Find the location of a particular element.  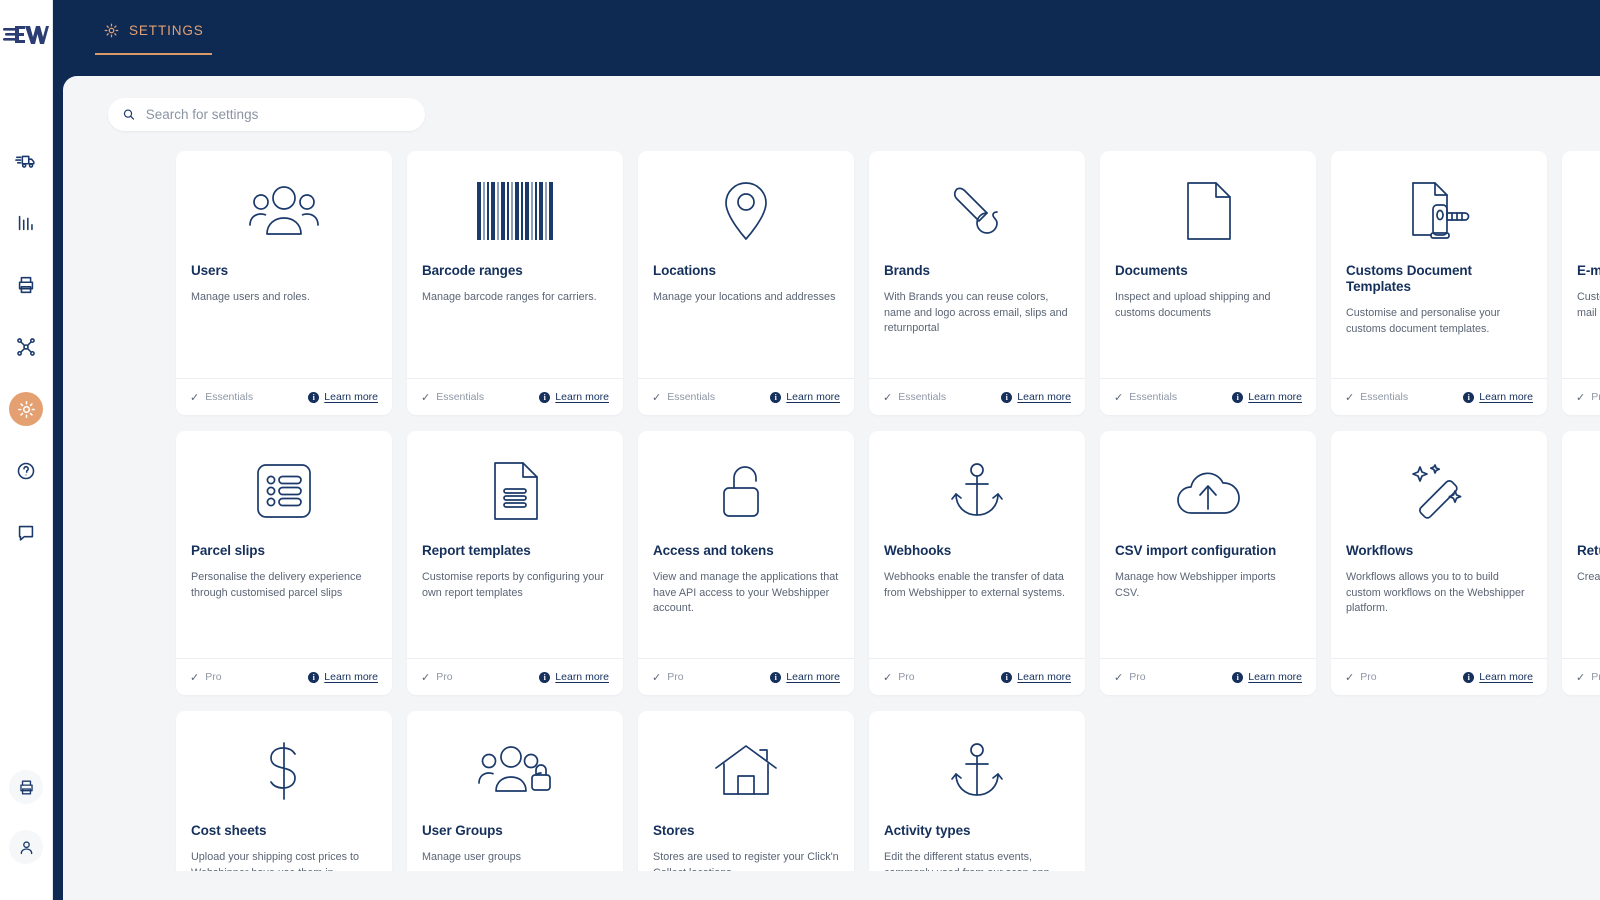

card-title: Barcode ranges is located at coordinates (472, 270).